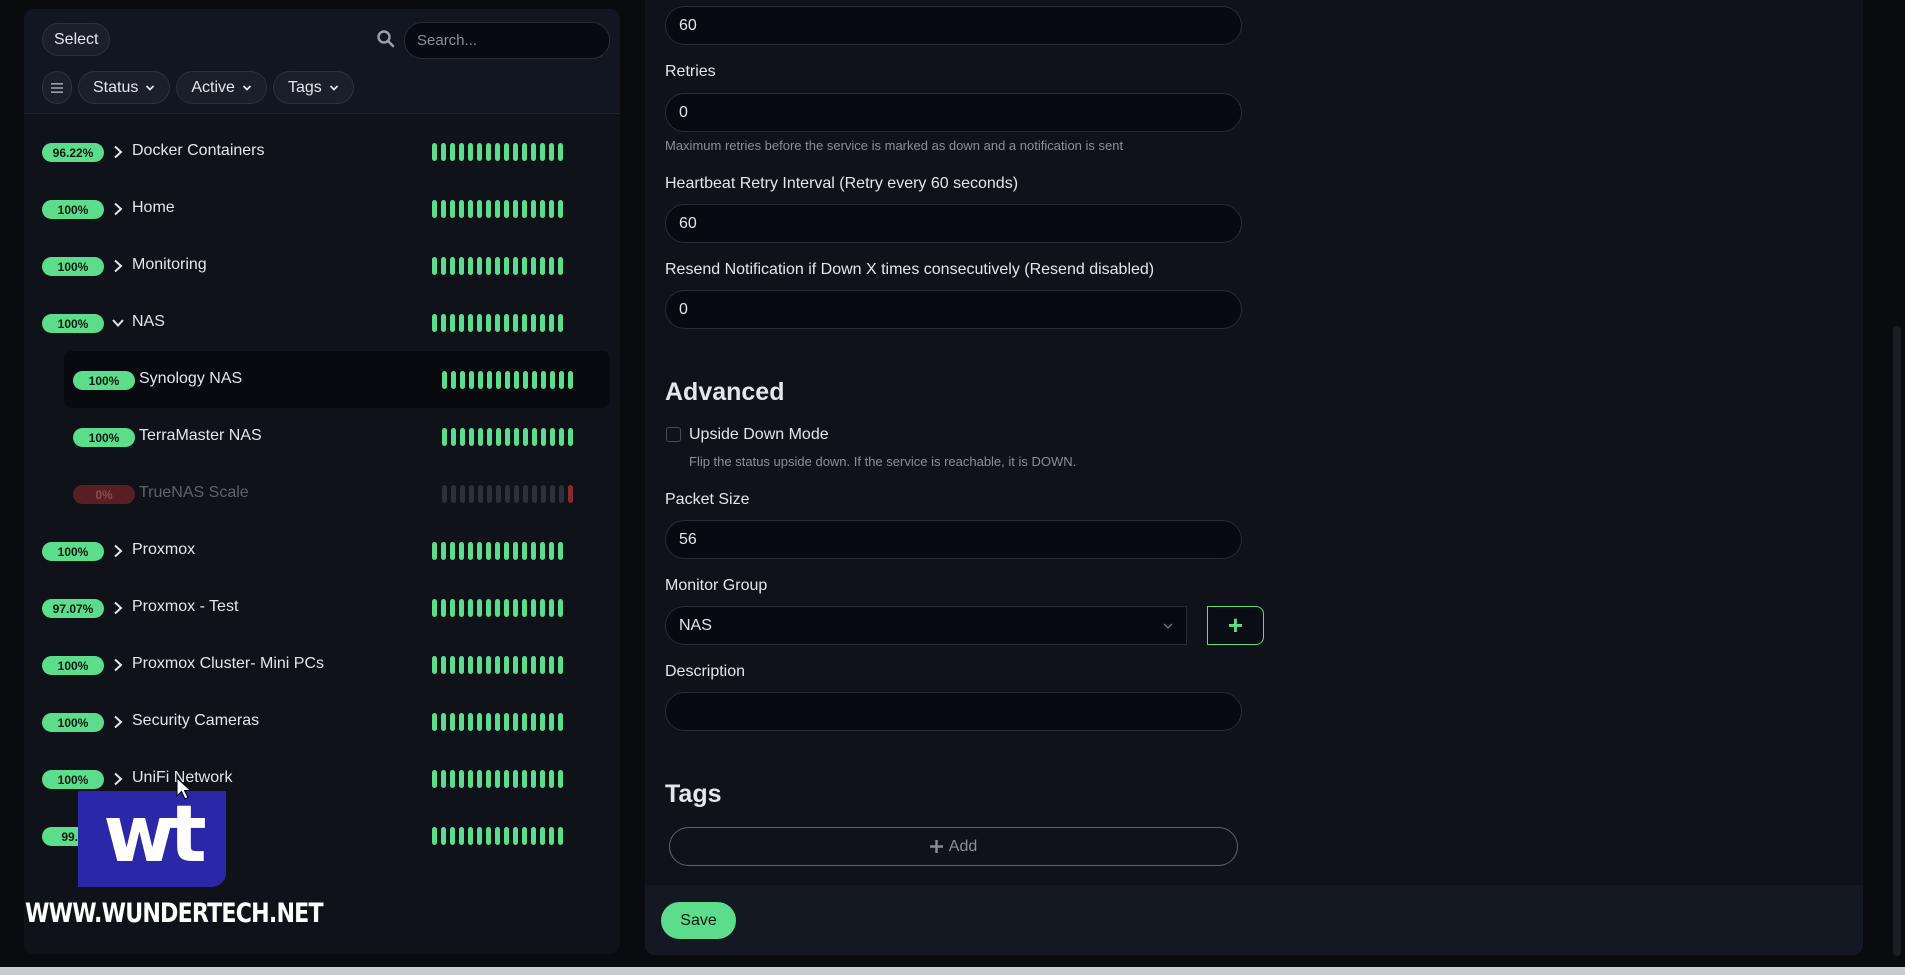 Image resolution: width=1905 pixels, height=975 pixels. What do you see at coordinates (76, 39) in the screenshot?
I see `select-button: Select` at bounding box center [76, 39].